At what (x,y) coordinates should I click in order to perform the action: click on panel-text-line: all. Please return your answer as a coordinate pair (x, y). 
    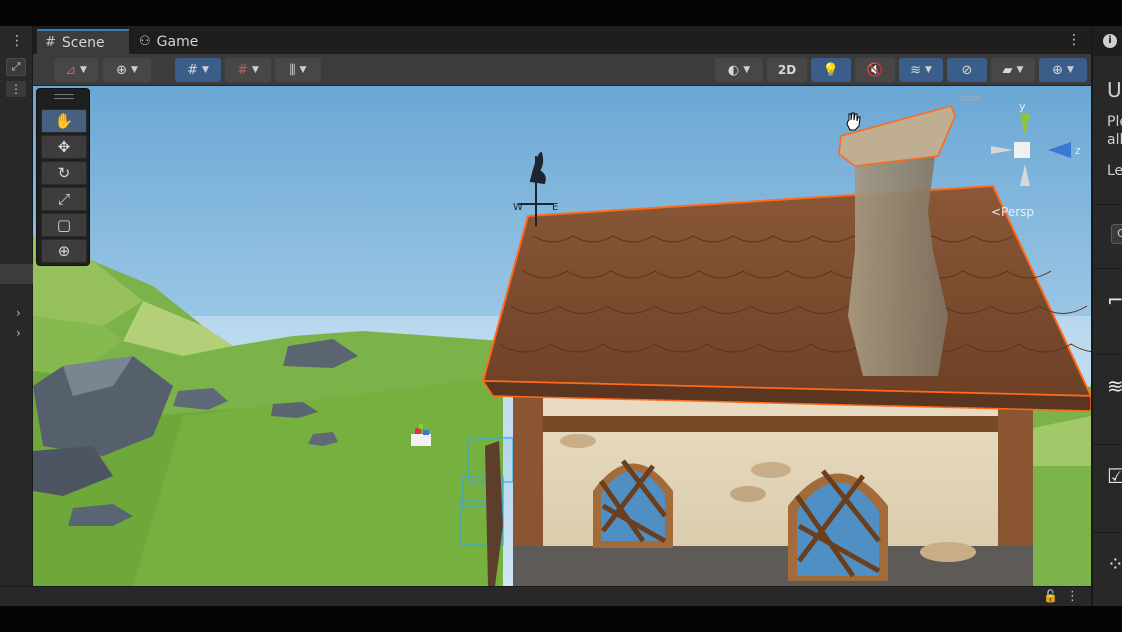
    Looking at the image, I should click on (1114, 140).